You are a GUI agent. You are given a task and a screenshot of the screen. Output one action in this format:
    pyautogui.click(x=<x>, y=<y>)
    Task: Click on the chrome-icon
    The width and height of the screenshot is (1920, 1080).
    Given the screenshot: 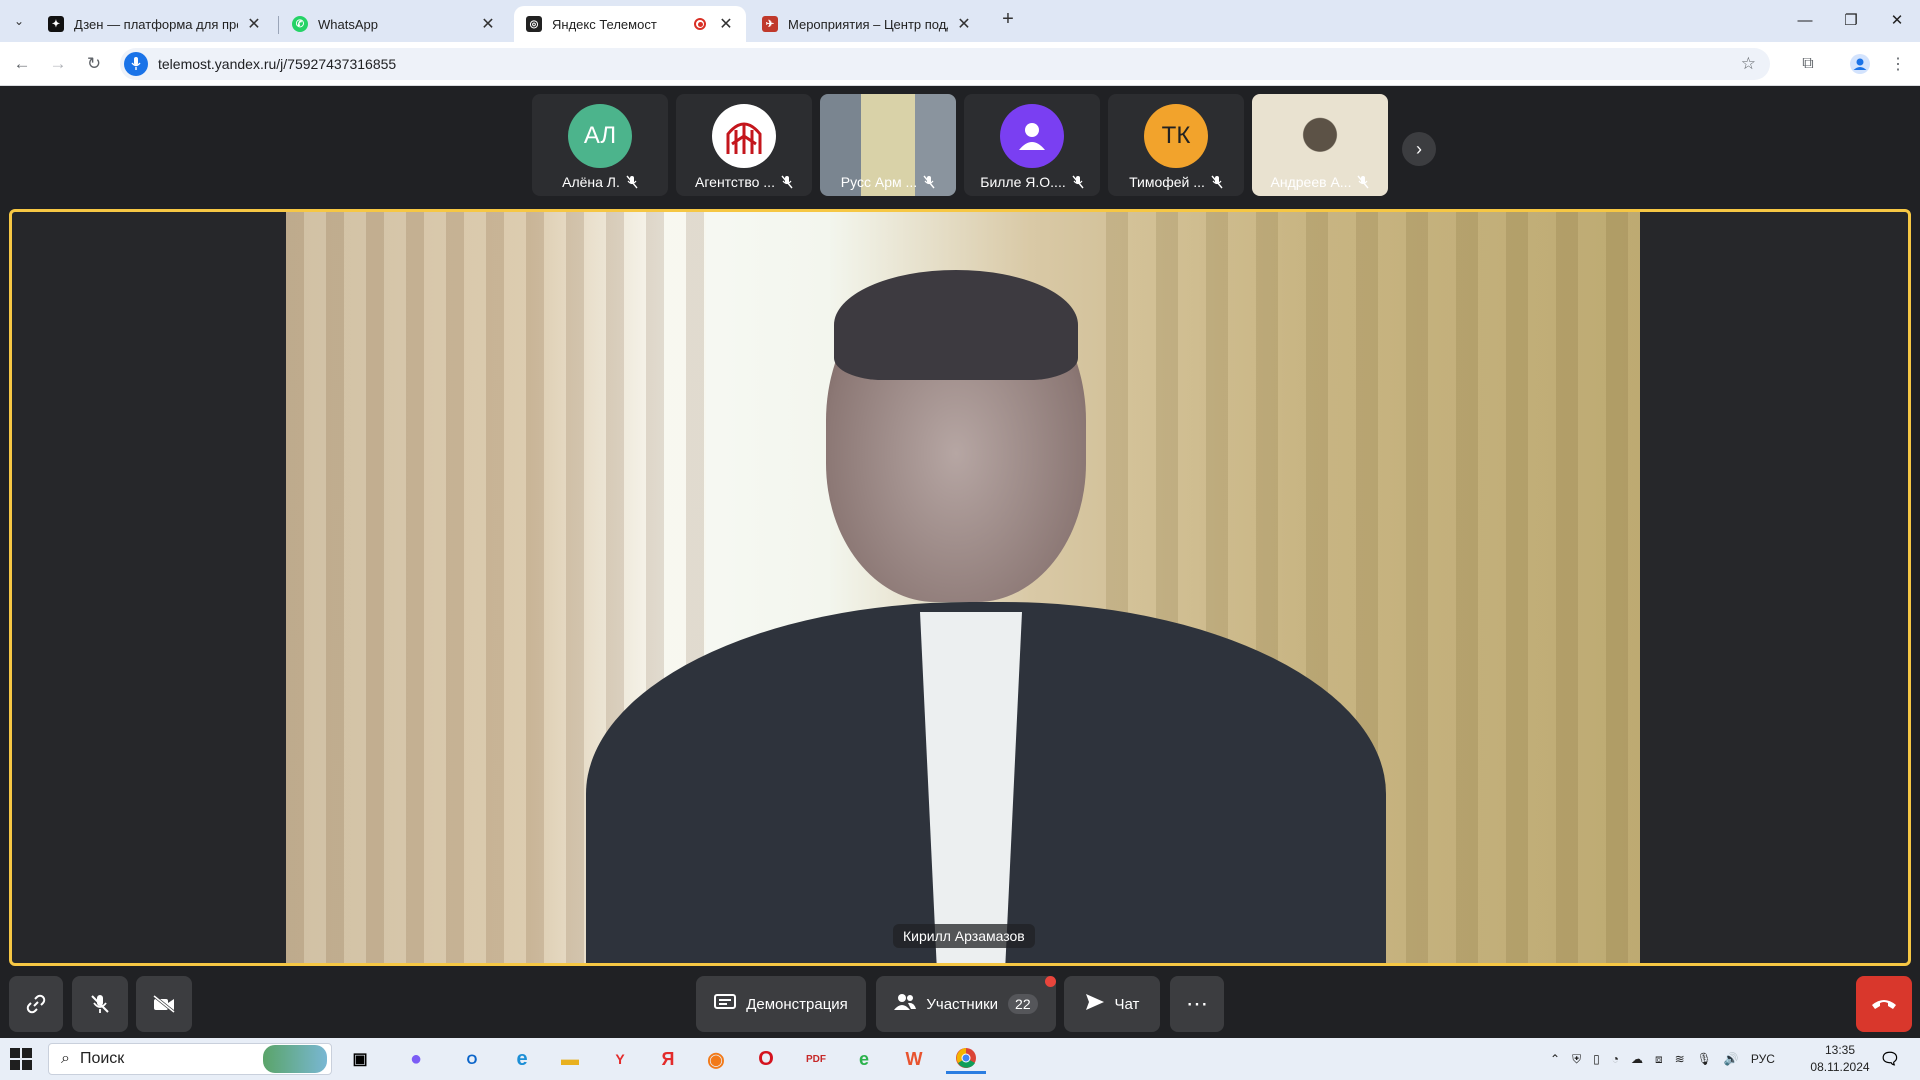 What is the action you would take?
    pyautogui.click(x=966, y=1059)
    